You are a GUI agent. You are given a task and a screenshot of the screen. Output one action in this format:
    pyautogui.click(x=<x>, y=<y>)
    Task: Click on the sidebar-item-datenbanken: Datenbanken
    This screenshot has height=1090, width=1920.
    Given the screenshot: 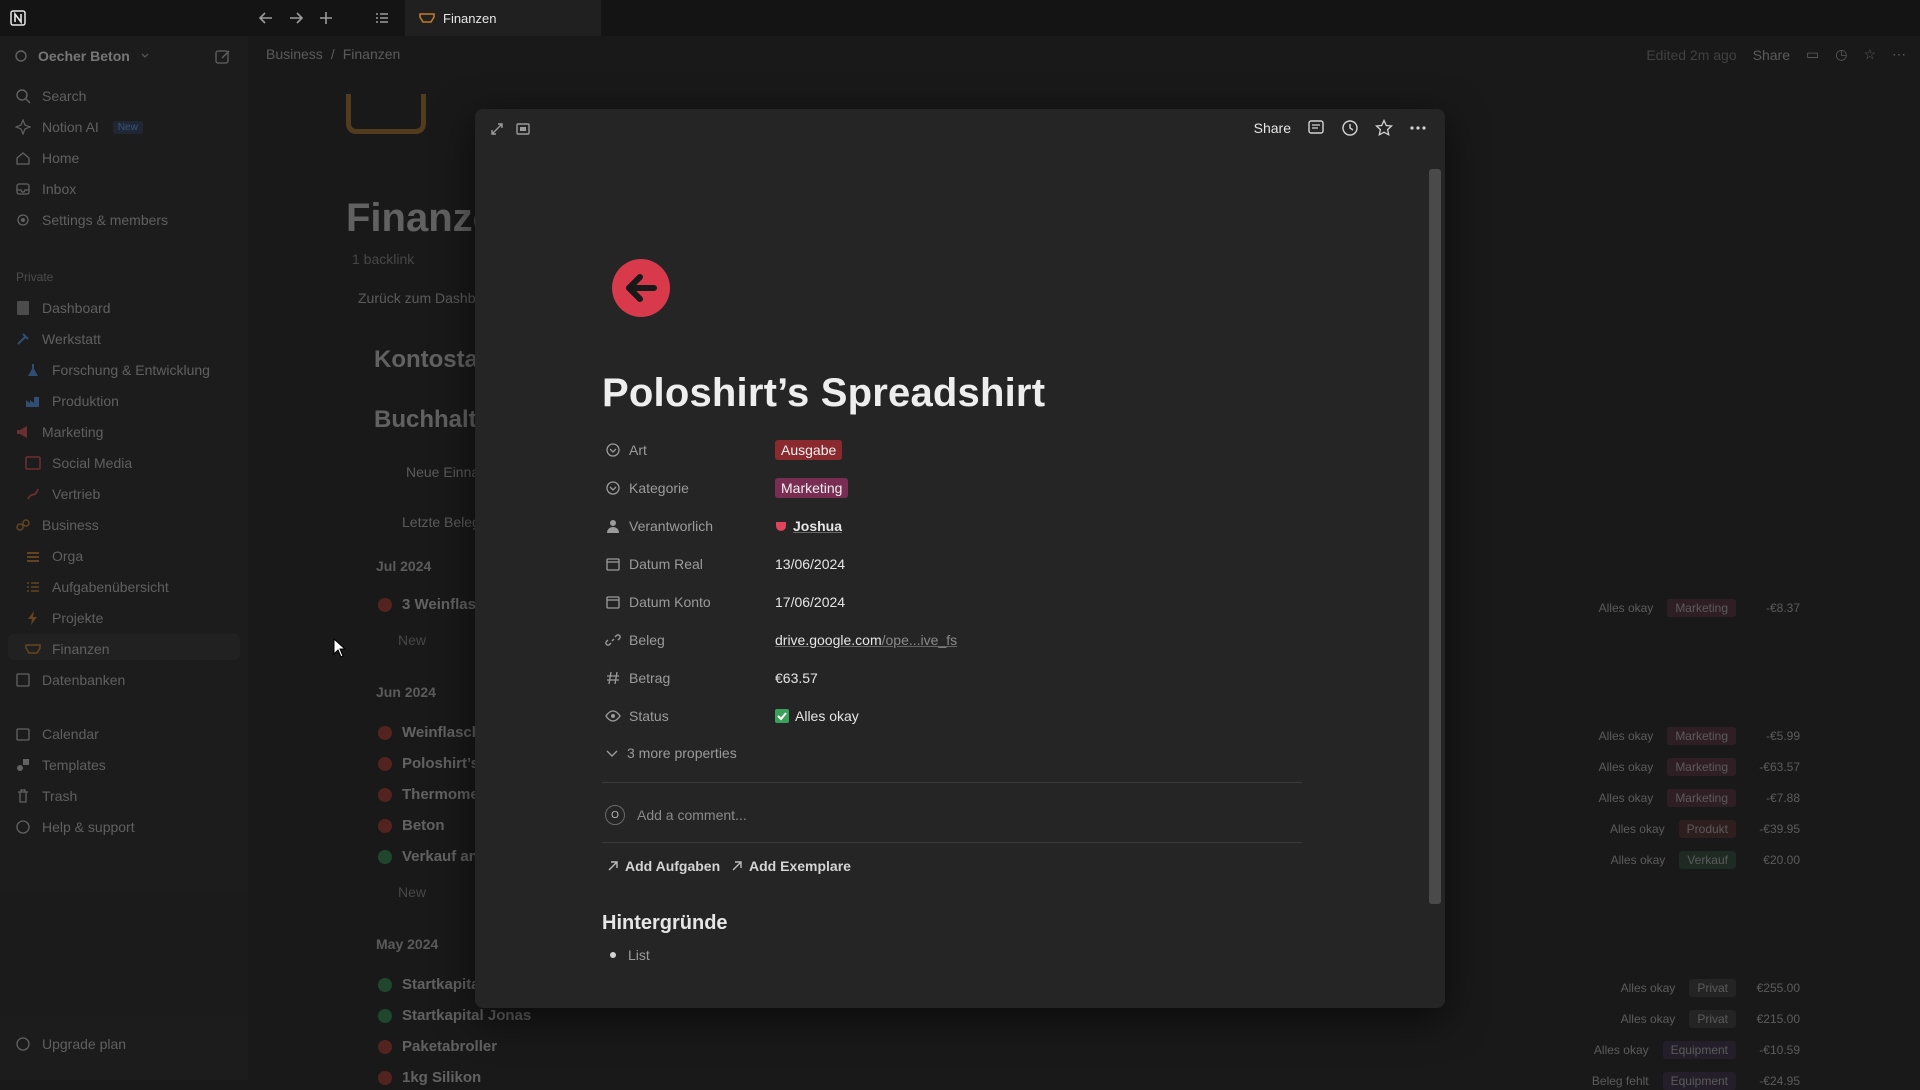 What is the action you would take?
    pyautogui.click(x=69, y=680)
    